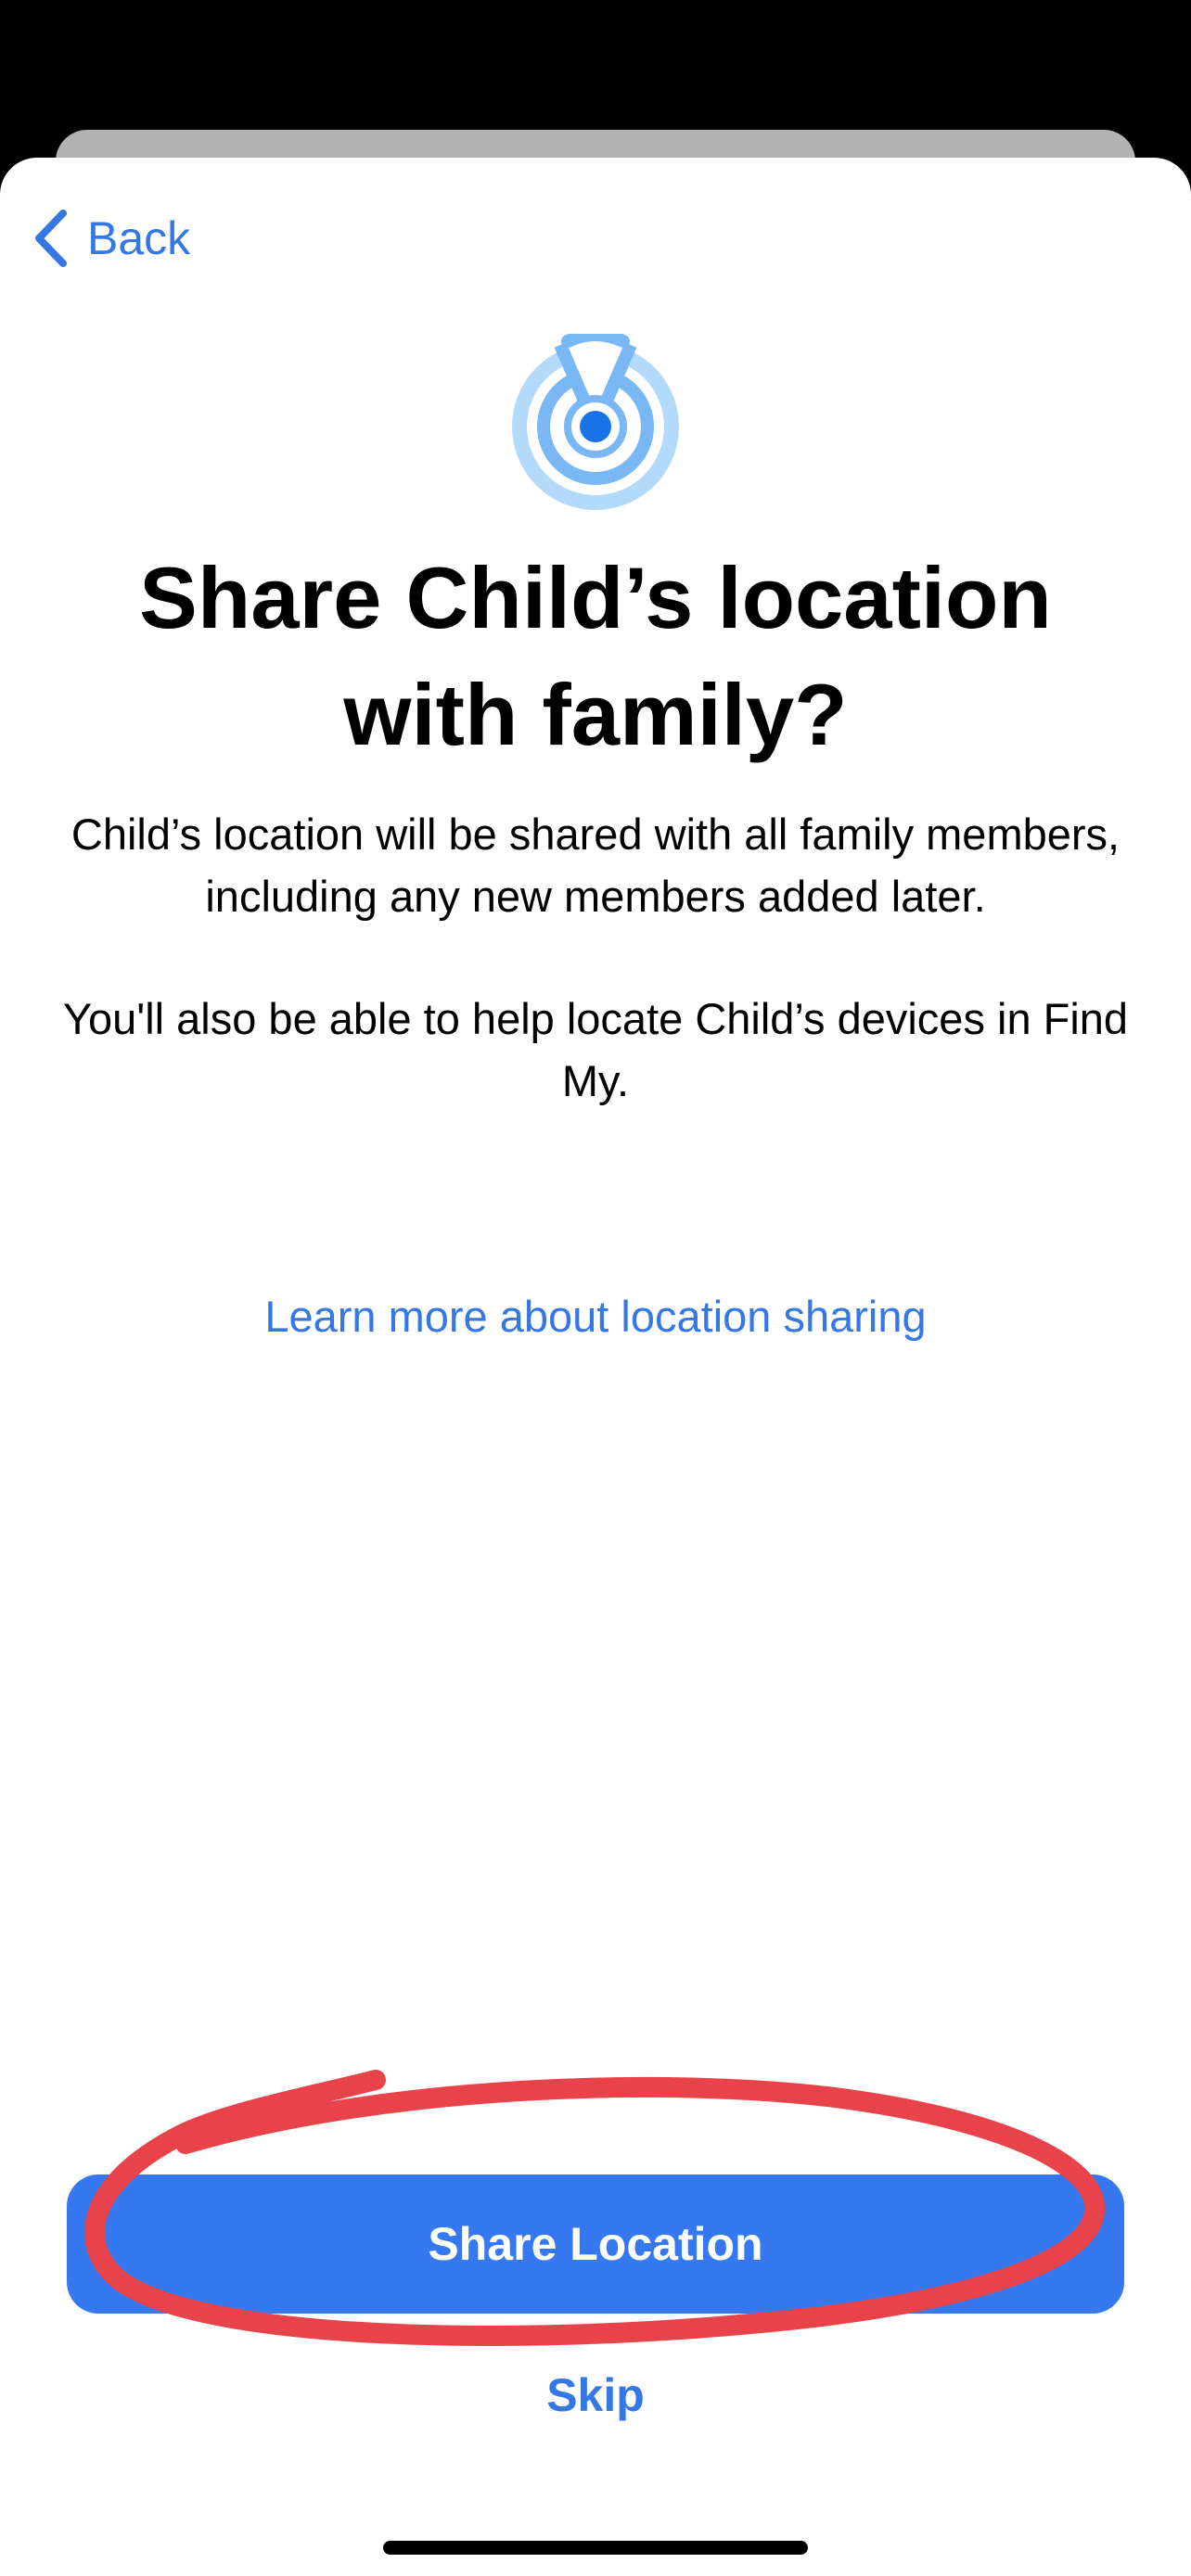  I want to click on skip-button: Skip, so click(595, 2395).